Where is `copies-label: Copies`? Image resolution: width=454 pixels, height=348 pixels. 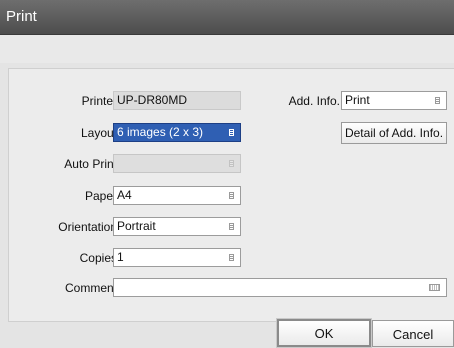
copies-label: Copies is located at coordinates (98, 258).